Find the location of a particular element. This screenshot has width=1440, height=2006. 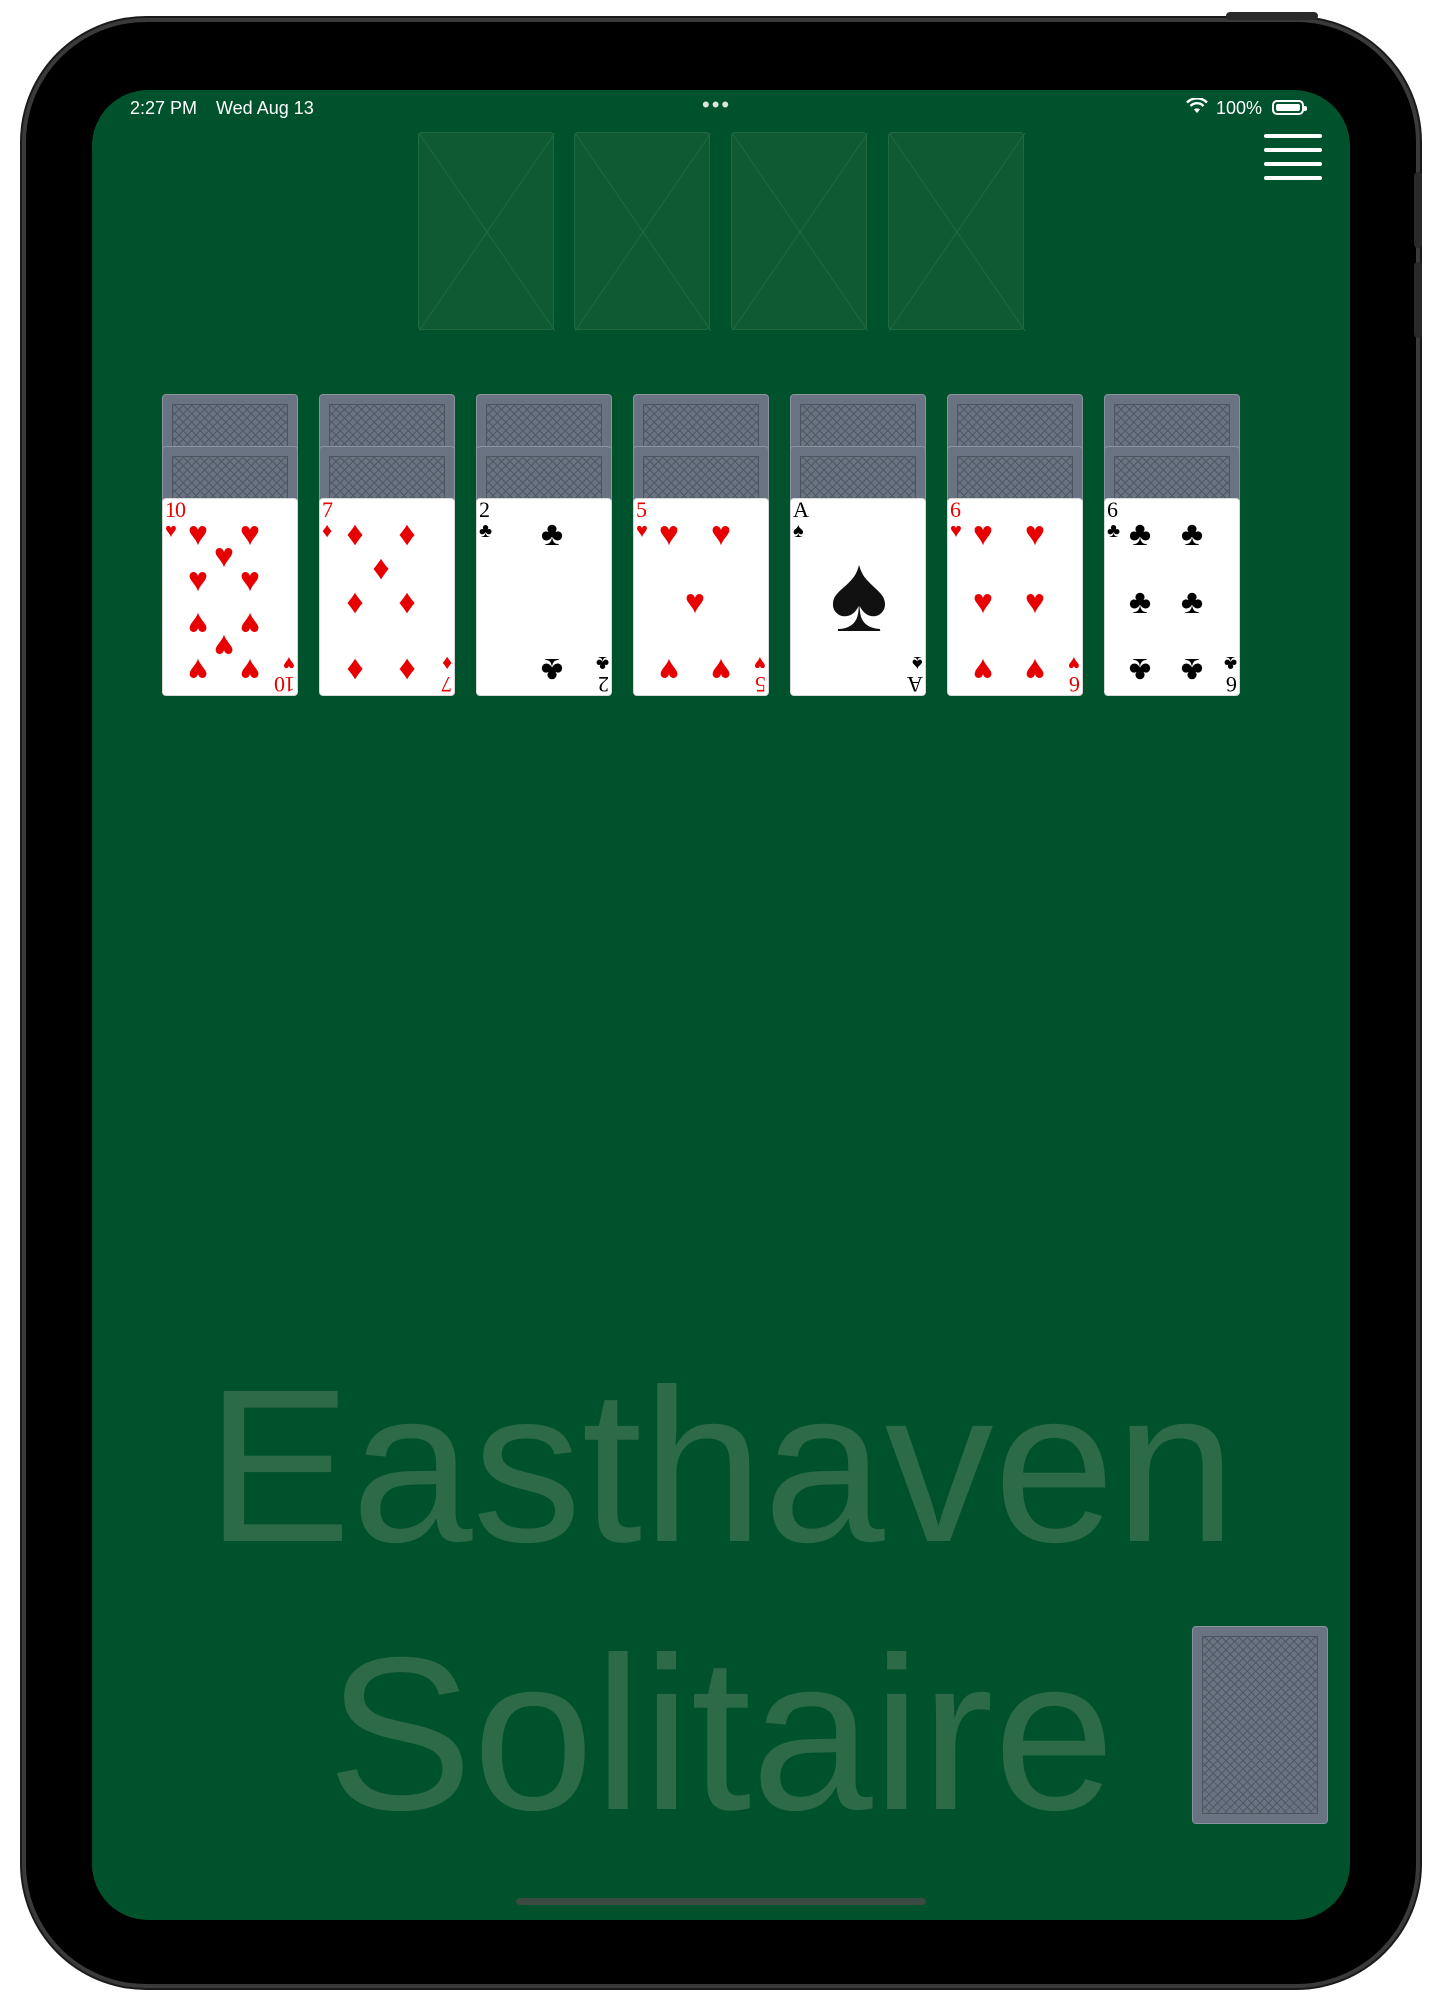

volume-down-button is located at coordinates (1418, 300).